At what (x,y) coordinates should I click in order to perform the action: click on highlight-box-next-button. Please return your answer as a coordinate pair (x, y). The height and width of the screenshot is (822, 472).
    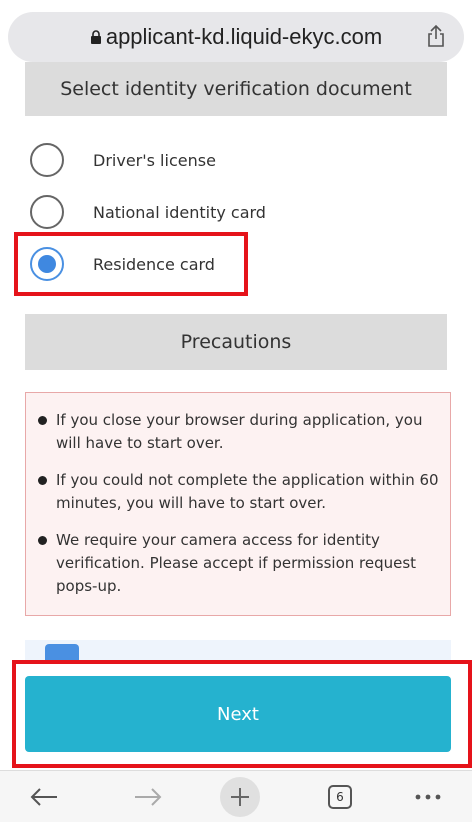
    Looking at the image, I should click on (242, 714).